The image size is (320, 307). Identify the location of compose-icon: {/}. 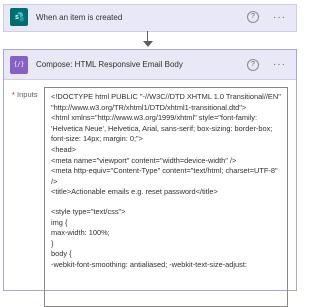
(19, 64).